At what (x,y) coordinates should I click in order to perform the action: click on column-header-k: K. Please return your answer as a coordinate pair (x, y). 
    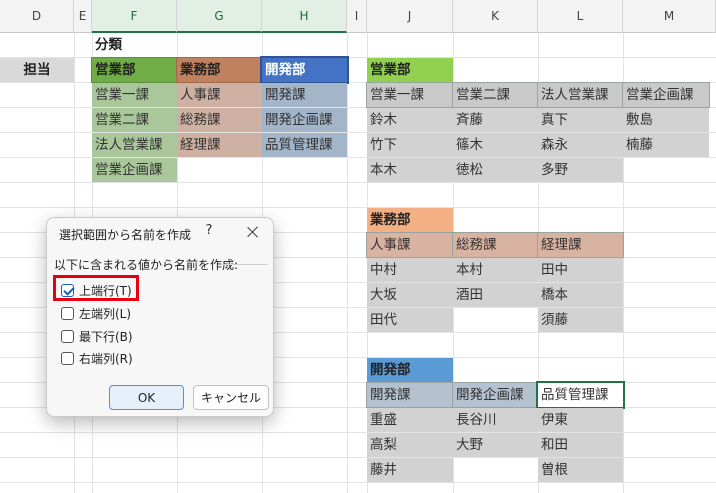
    Looking at the image, I should click on (495, 16).